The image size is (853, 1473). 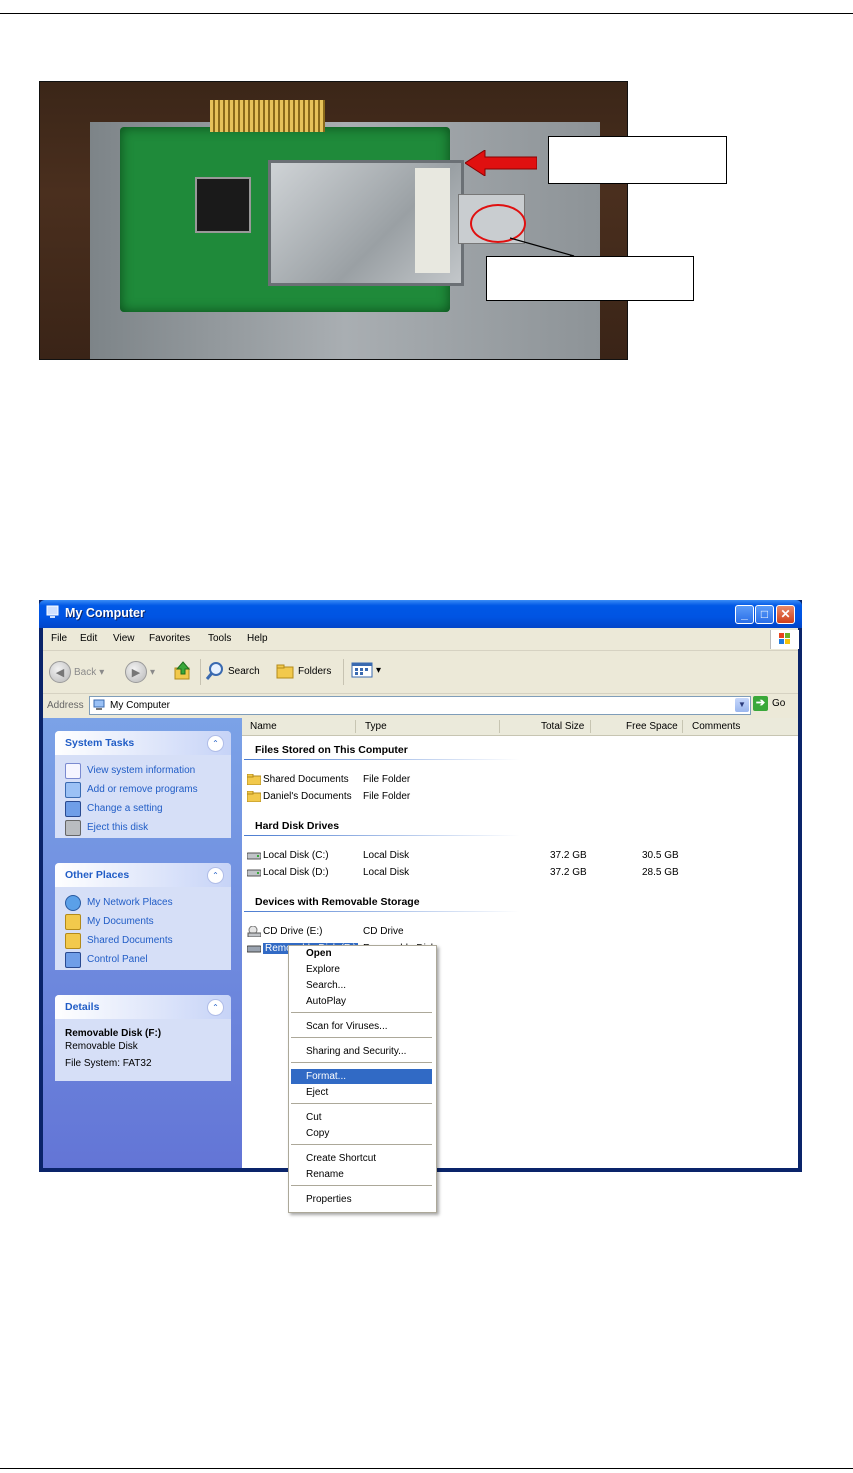 I want to click on forward-button: ▶ ▾, so click(x=140, y=672).